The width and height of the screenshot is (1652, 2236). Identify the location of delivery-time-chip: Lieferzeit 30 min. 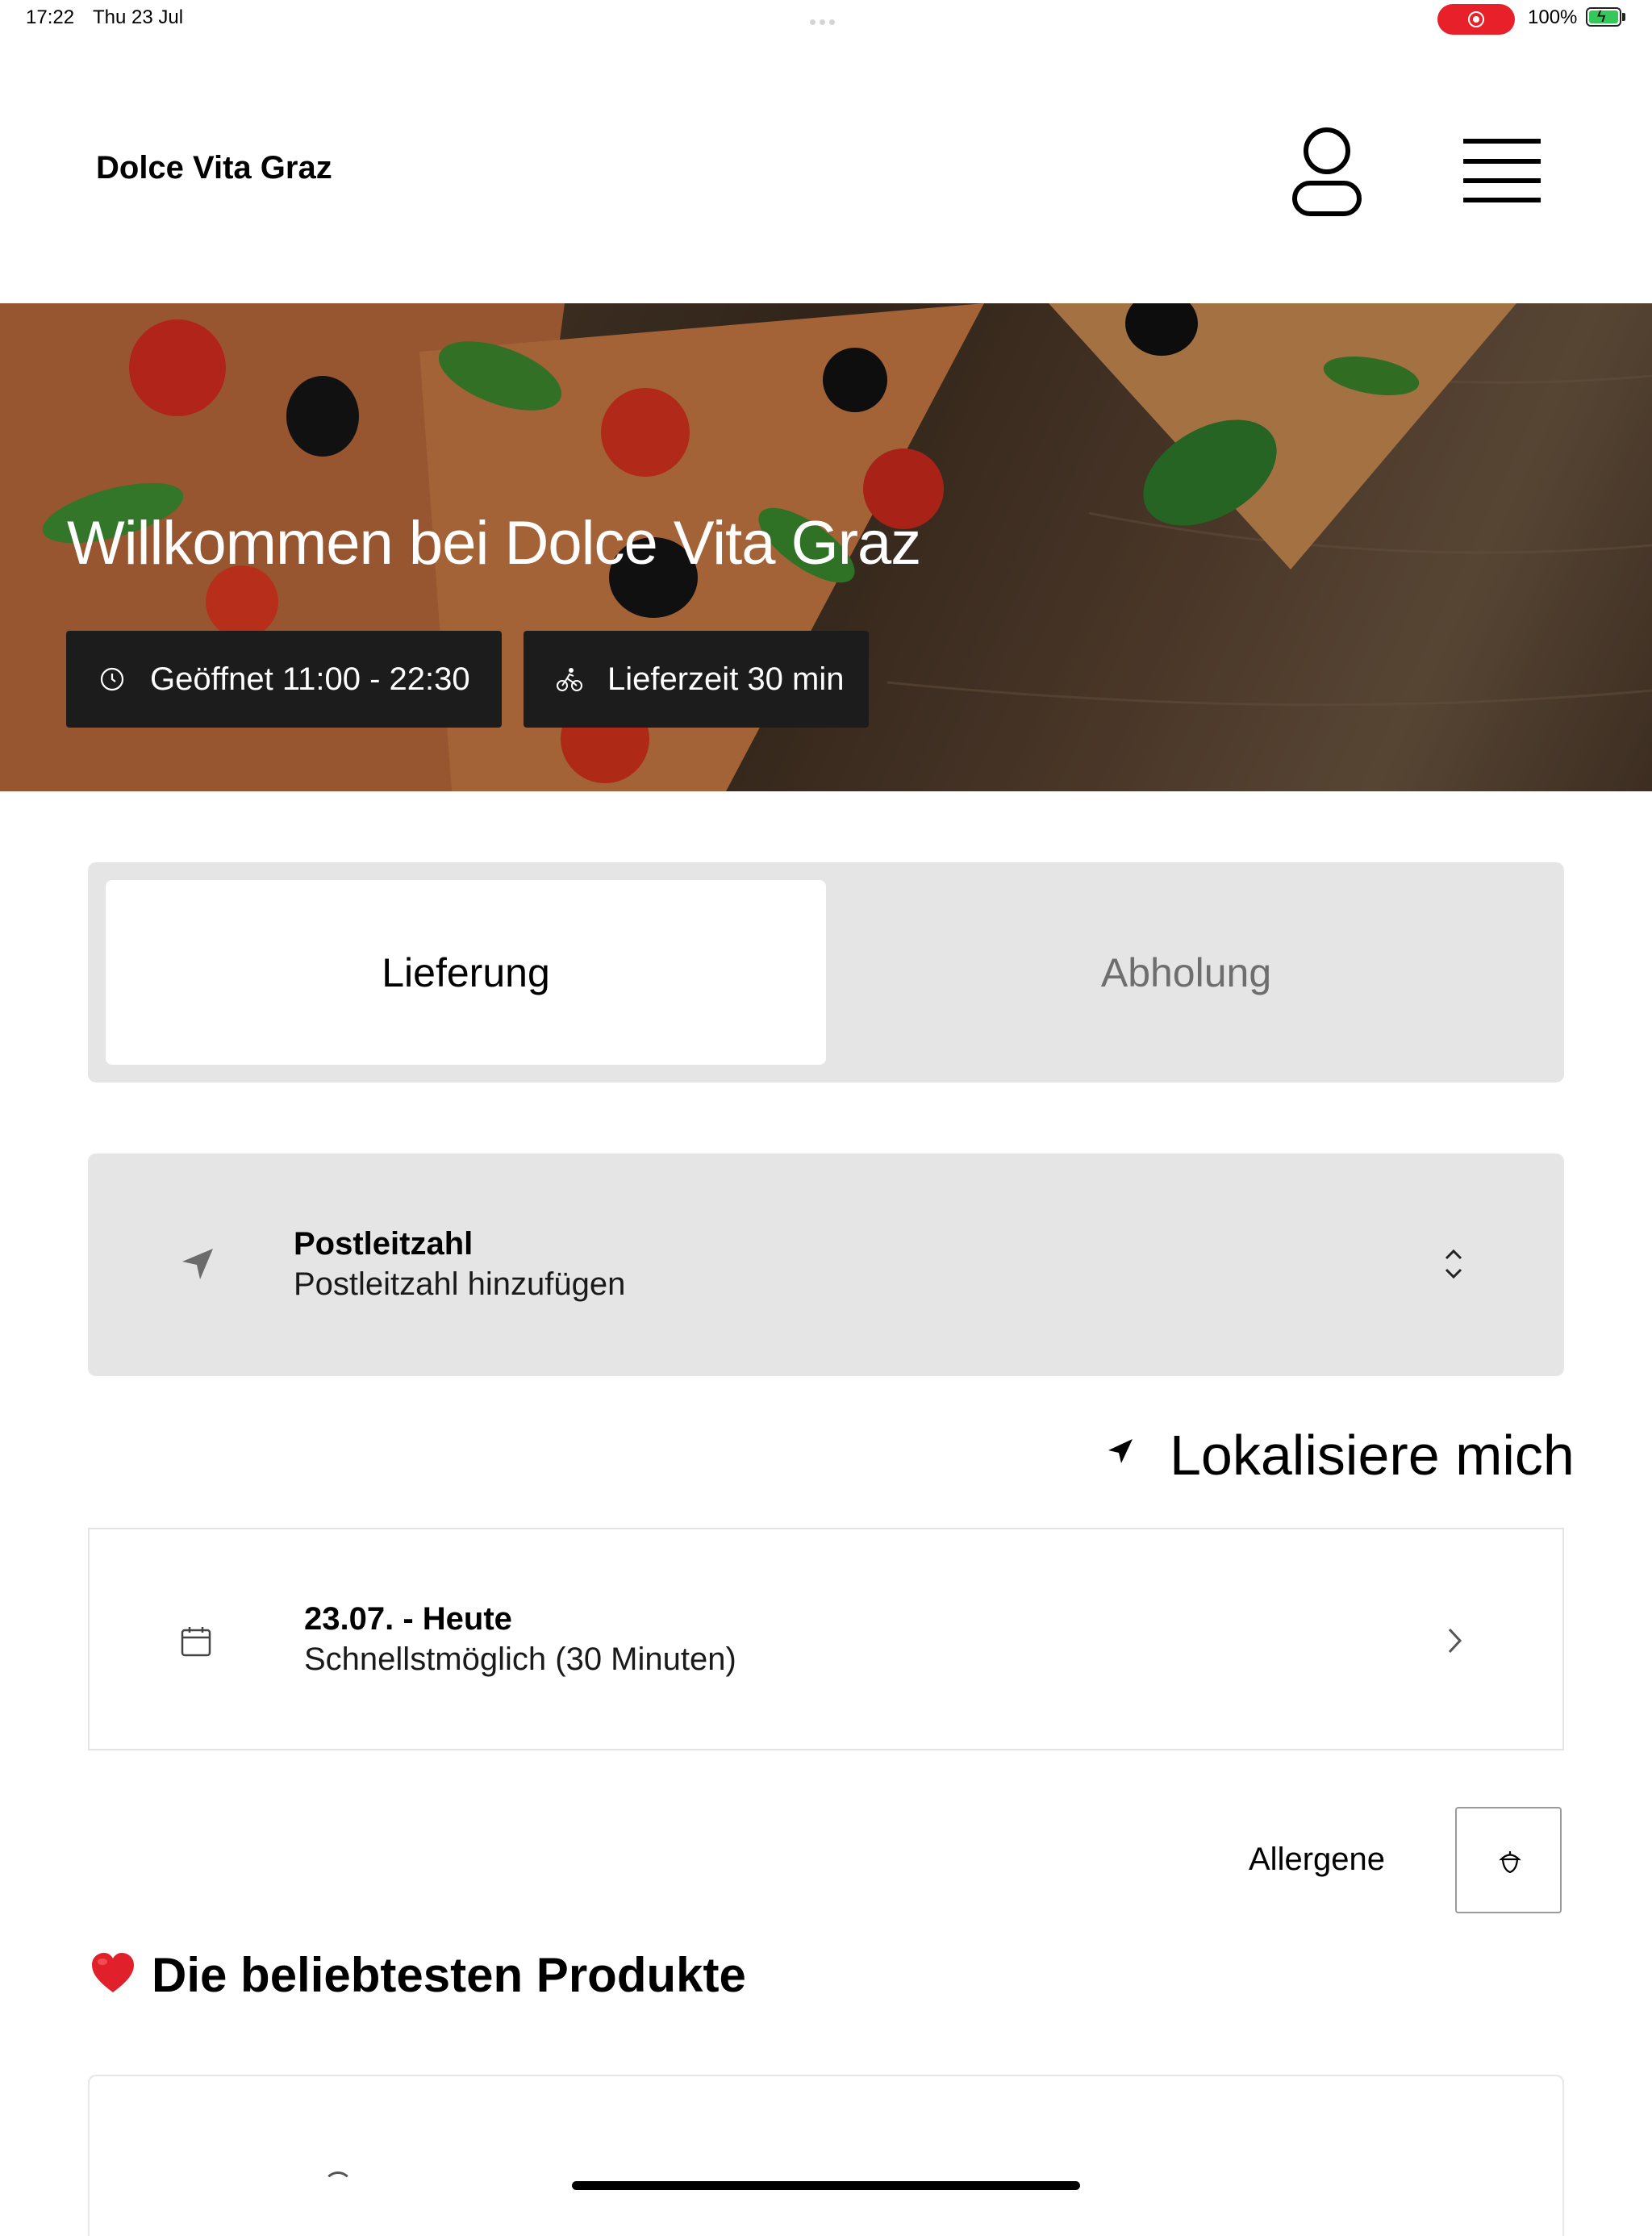
(697, 679).